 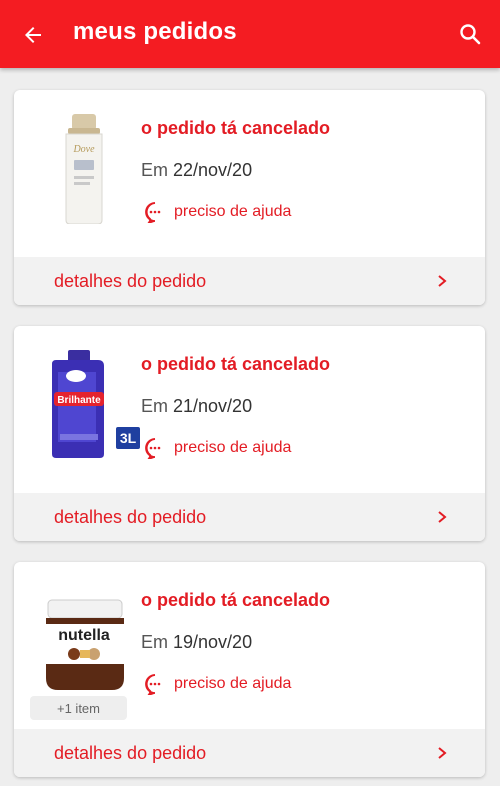 I want to click on order-date-value: 19/nov/20, so click(x=213, y=642).